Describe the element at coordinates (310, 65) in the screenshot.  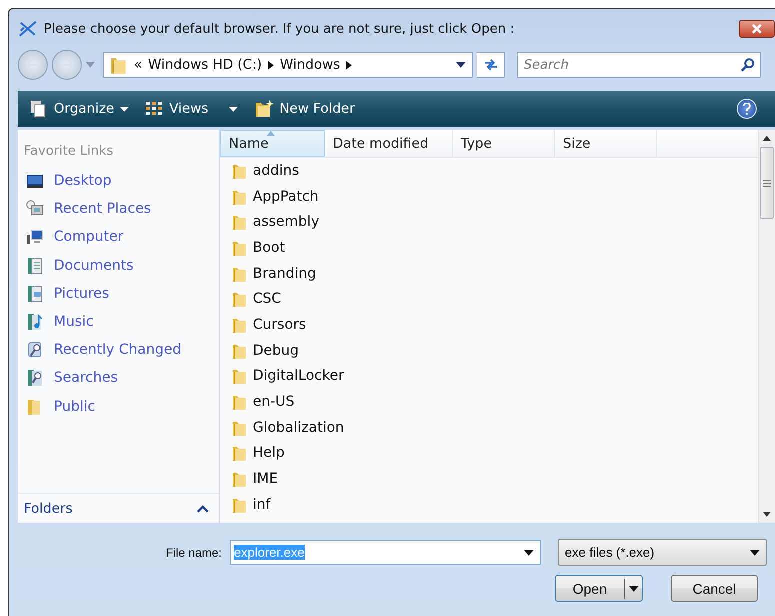
I see `breadcrumb: Windows` at that location.